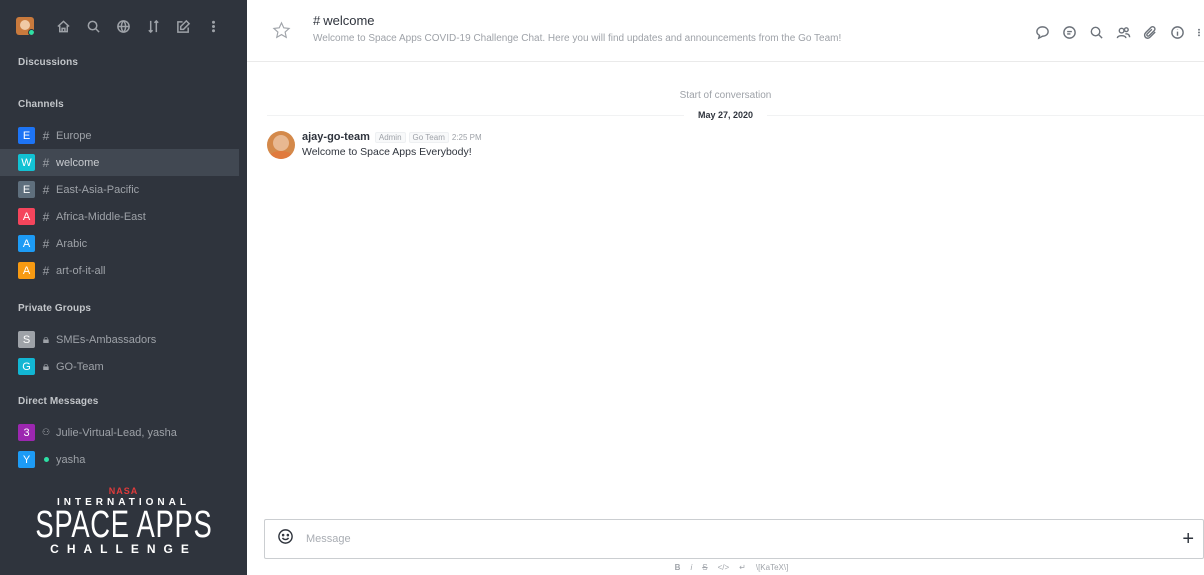 This screenshot has height=575, width=1204. Describe the element at coordinates (1150, 32) in the screenshot. I see `attachment-icon` at that location.